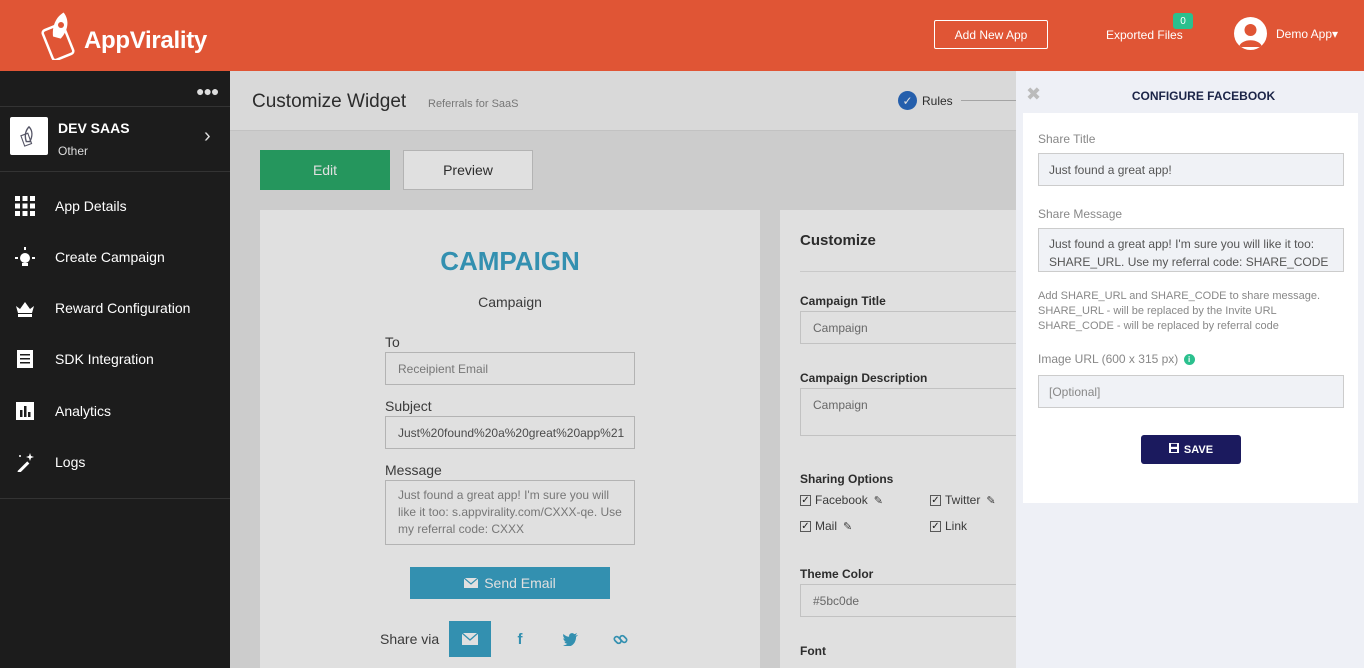 This screenshot has width=1364, height=668. I want to click on sidebar-item-app-details: App Details, so click(115, 206).